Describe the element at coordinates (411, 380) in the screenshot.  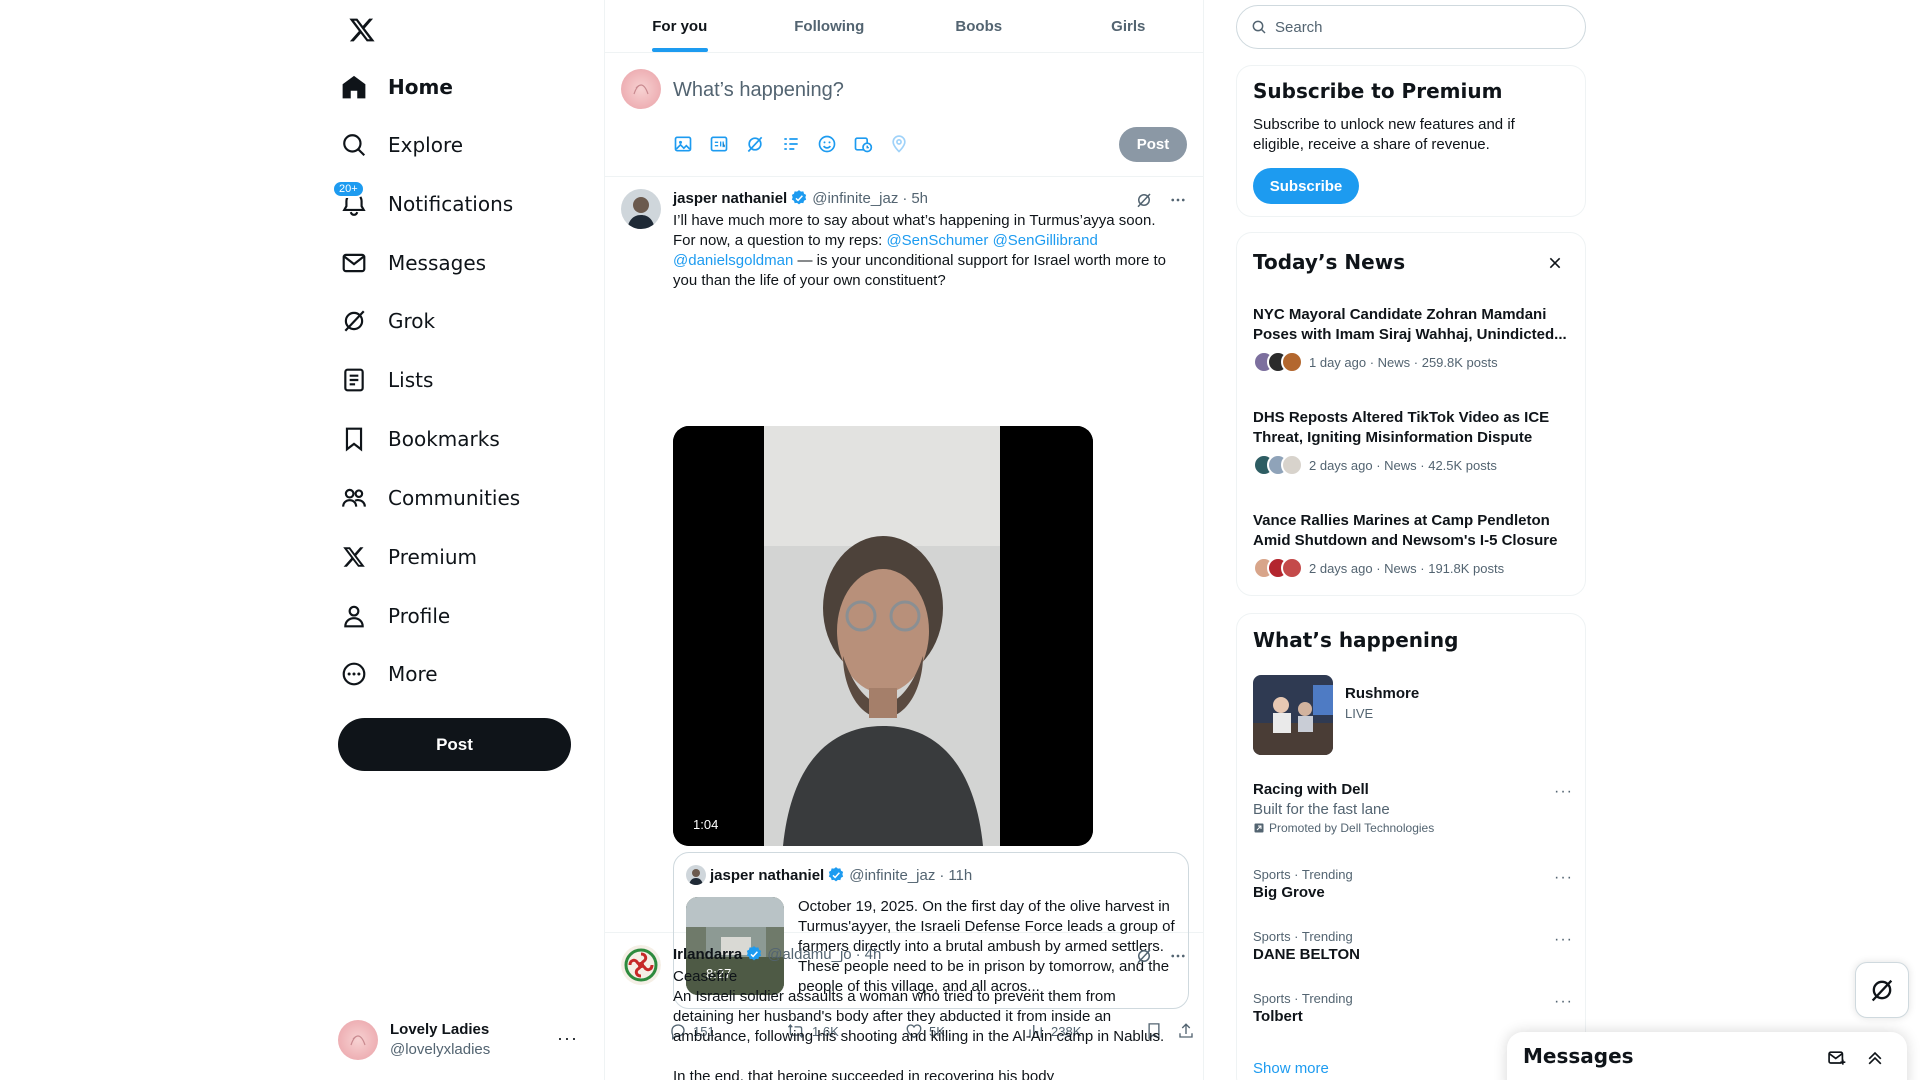
I see `nav-label: Lists` at that location.